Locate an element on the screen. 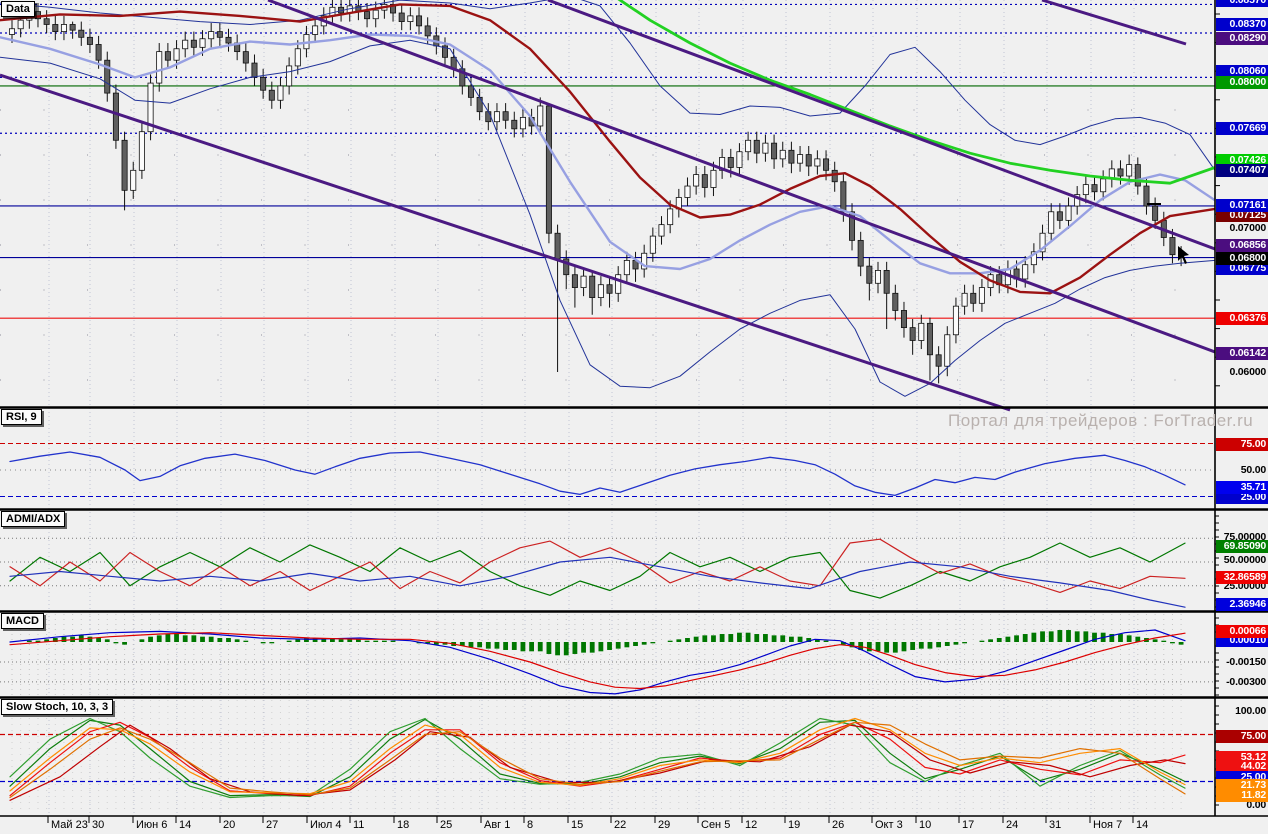  date-label: 17 is located at coordinates (968, 825).